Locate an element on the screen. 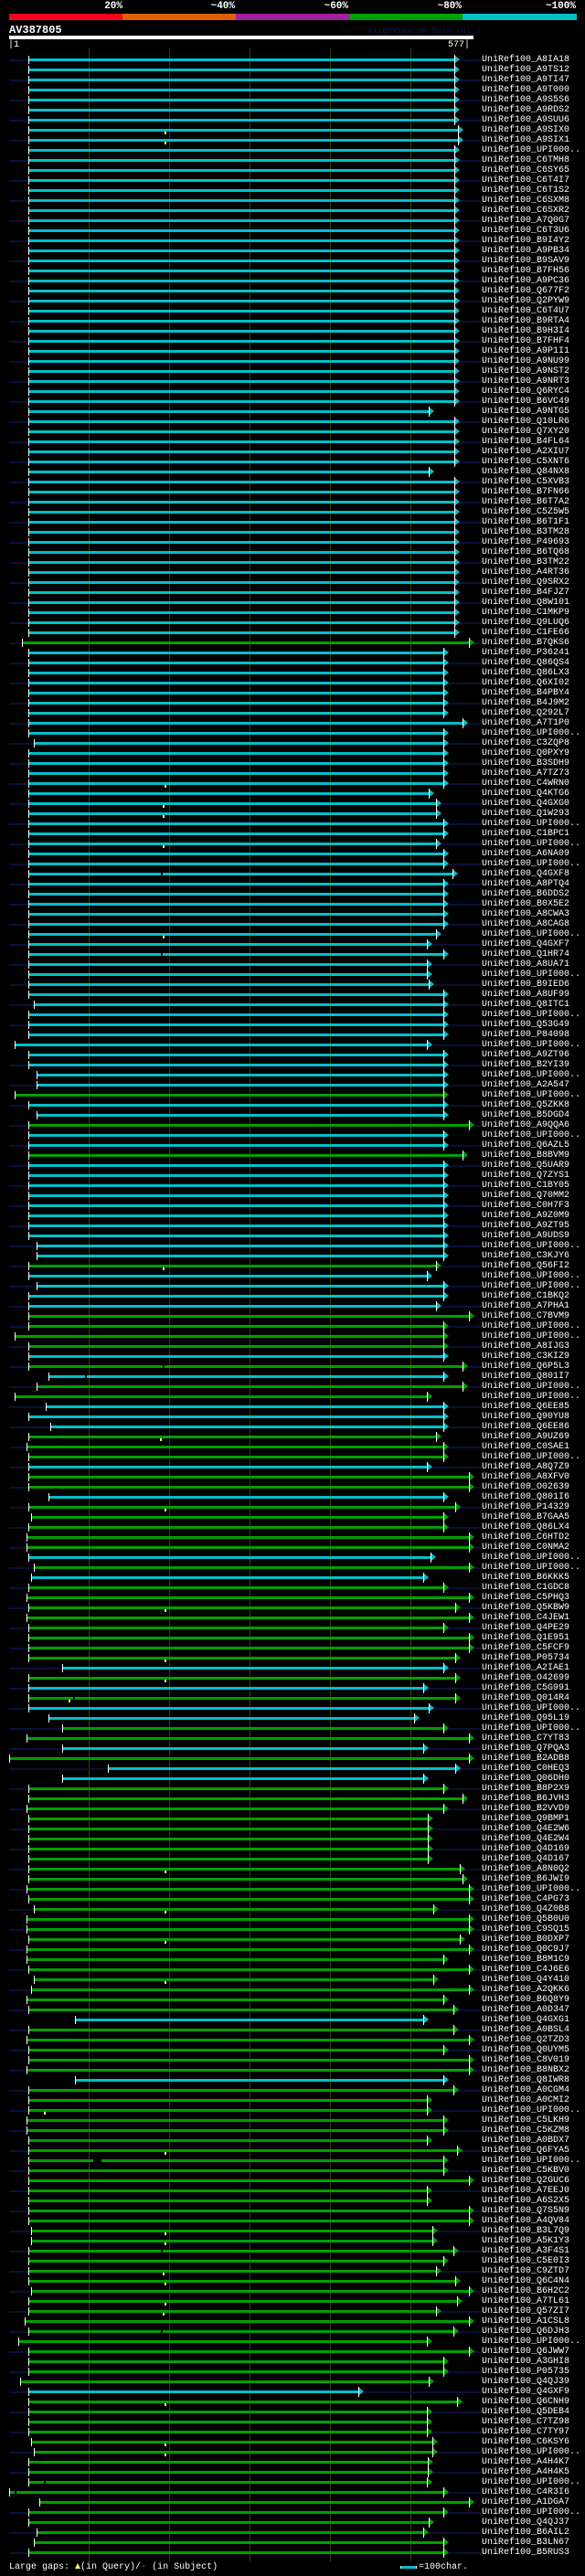  hit-label: UniRef100_P05735 is located at coordinates (525, 2372).